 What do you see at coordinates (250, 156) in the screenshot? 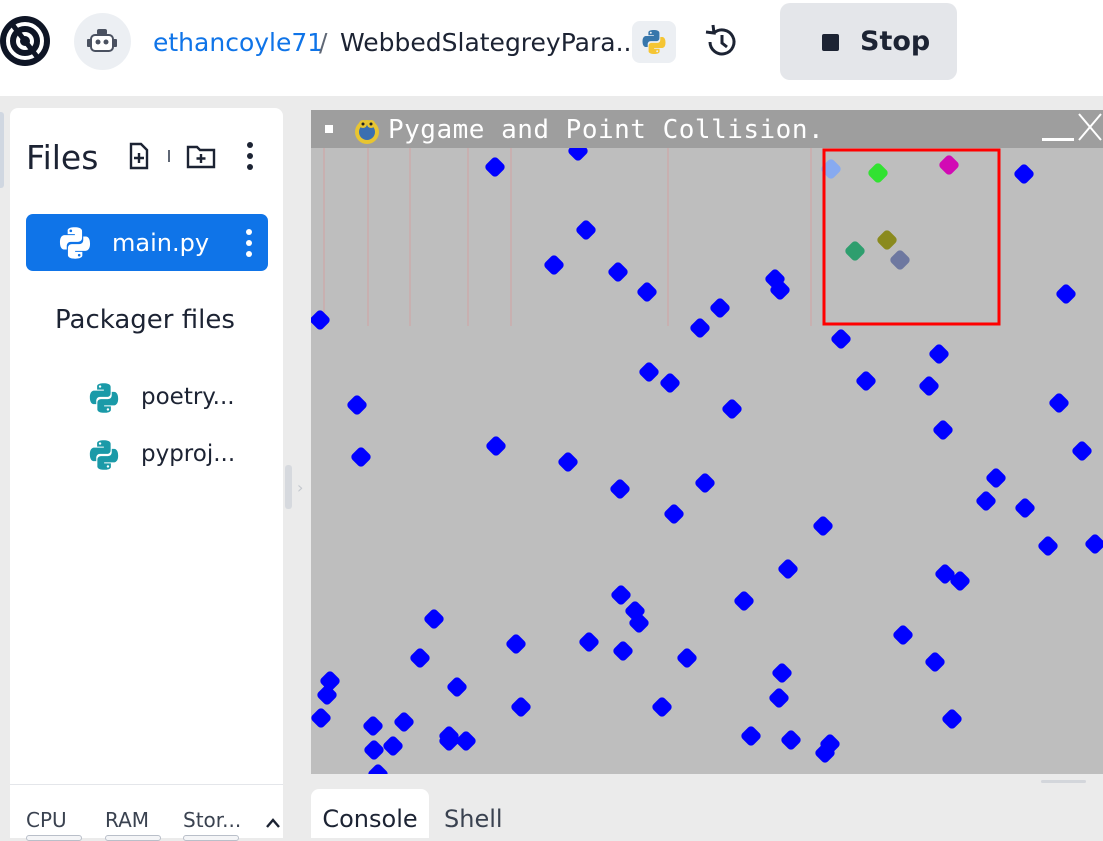
I see `more-options-icon` at bounding box center [250, 156].